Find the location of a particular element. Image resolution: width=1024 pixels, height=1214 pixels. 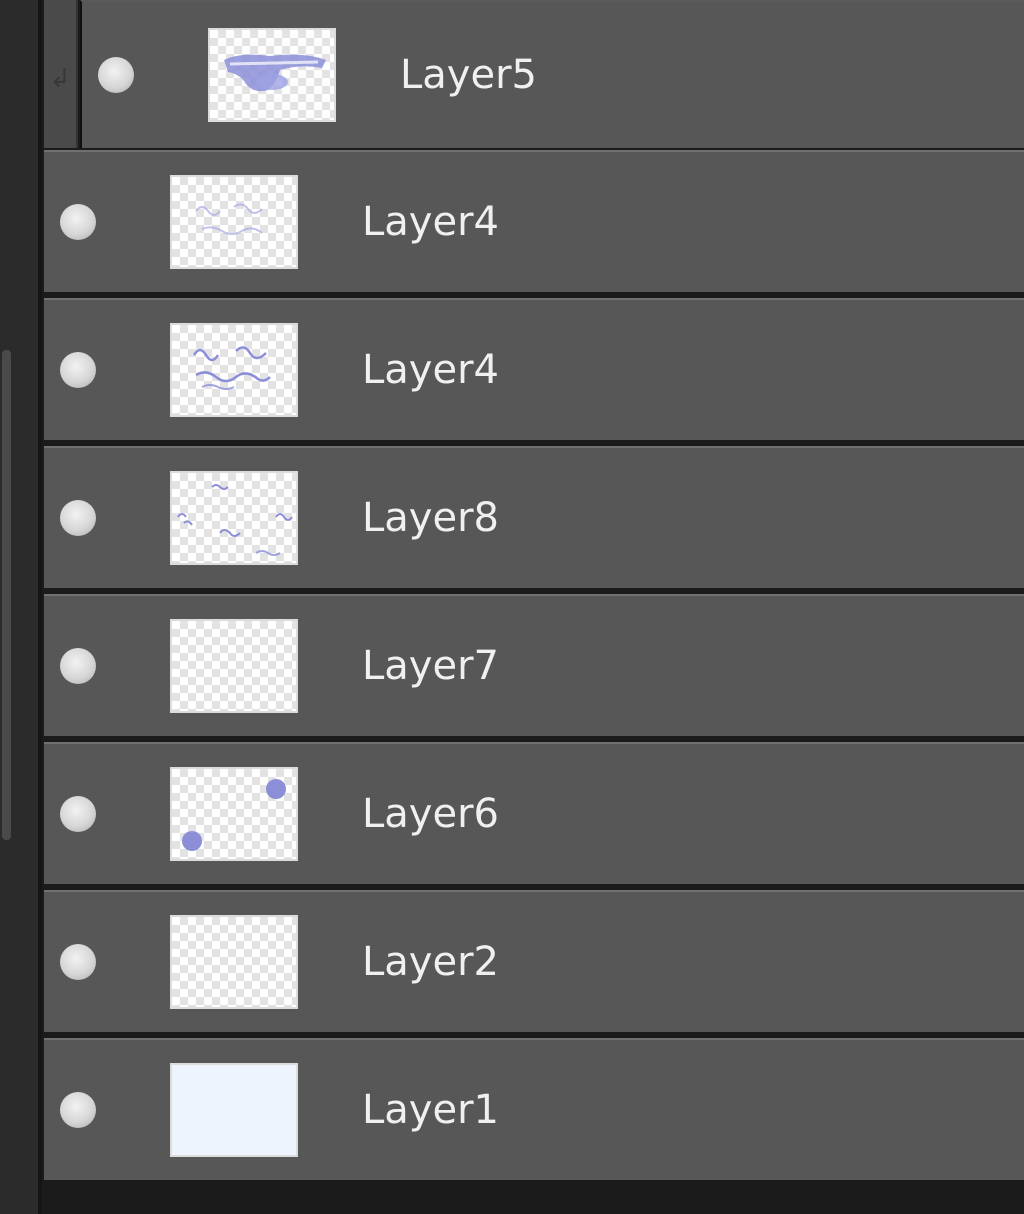

layer-name: Layer6 is located at coordinates (430, 814).